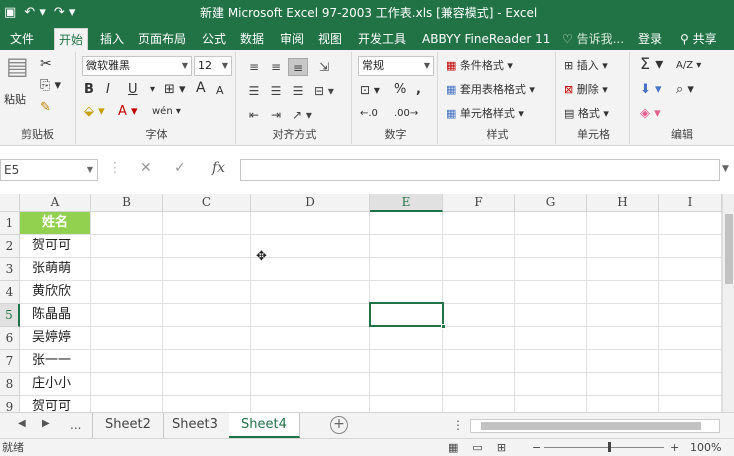 Image resolution: width=734 pixels, height=456 pixels. What do you see at coordinates (623, 338) in the screenshot?
I see `cell-h6` at bounding box center [623, 338].